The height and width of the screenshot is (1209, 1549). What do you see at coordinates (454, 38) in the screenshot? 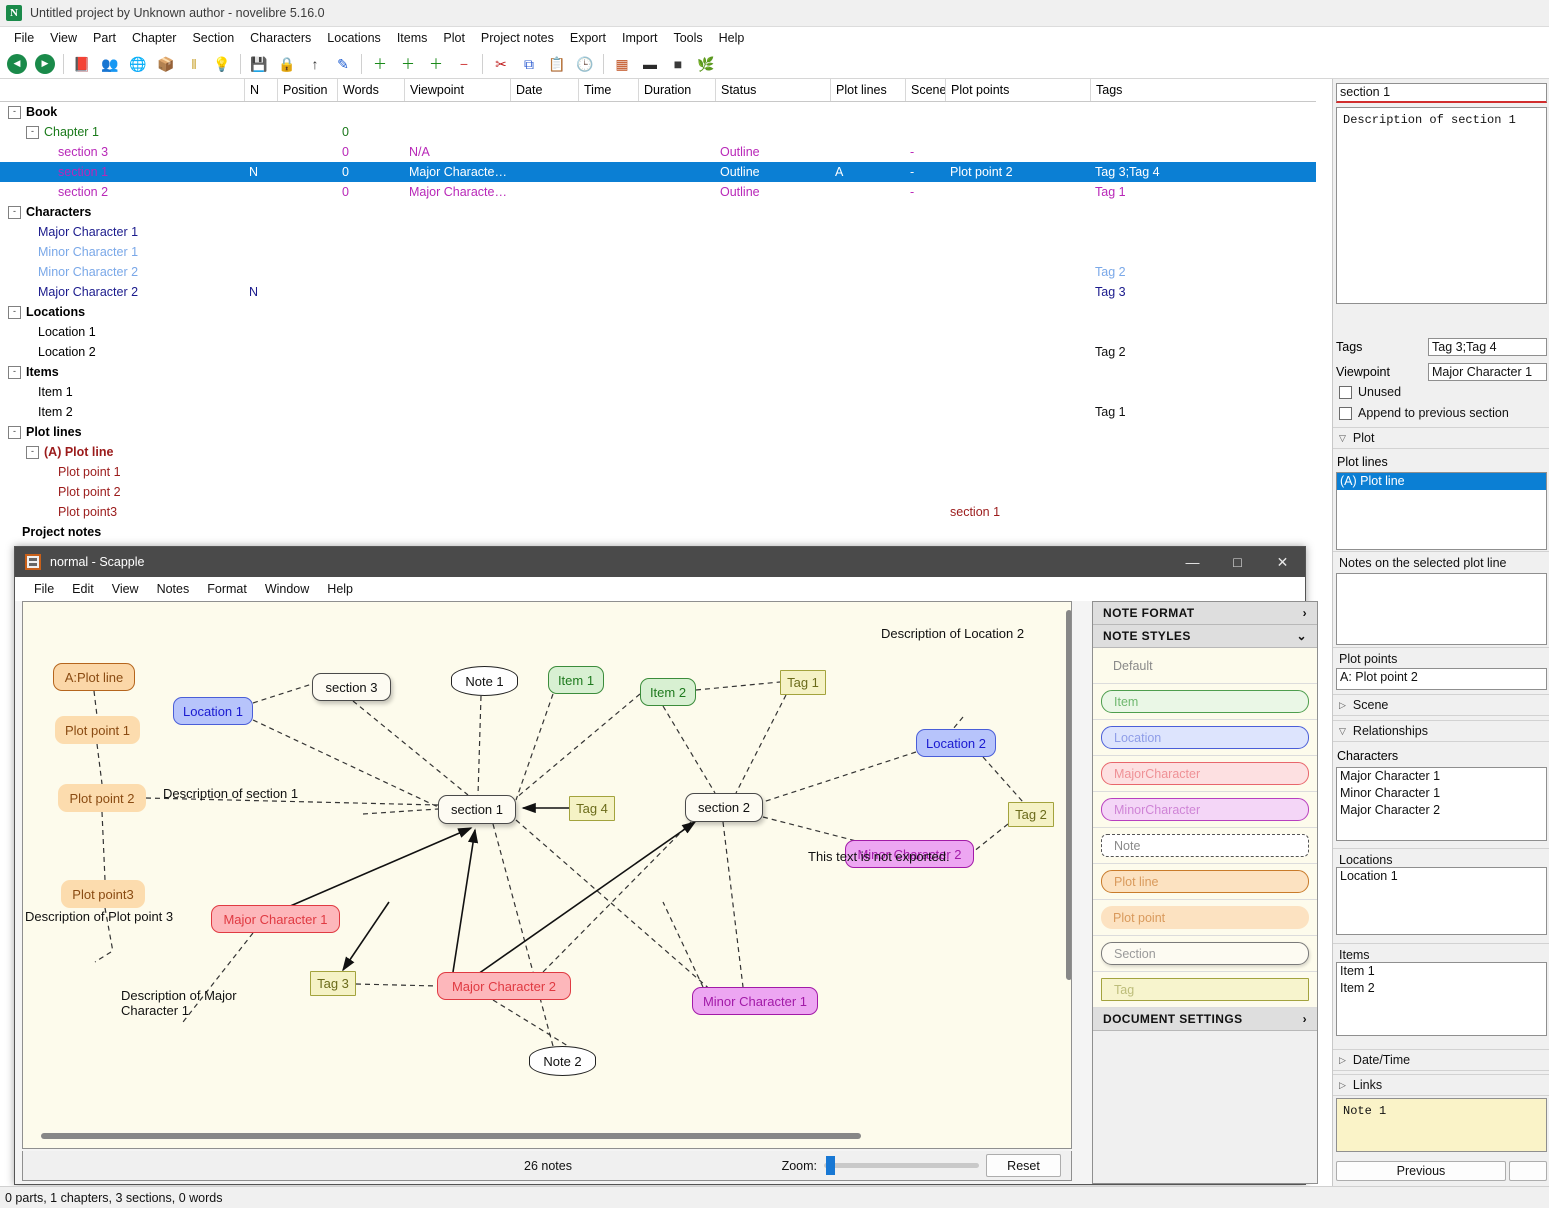
I see `menu-plot: Plot` at bounding box center [454, 38].